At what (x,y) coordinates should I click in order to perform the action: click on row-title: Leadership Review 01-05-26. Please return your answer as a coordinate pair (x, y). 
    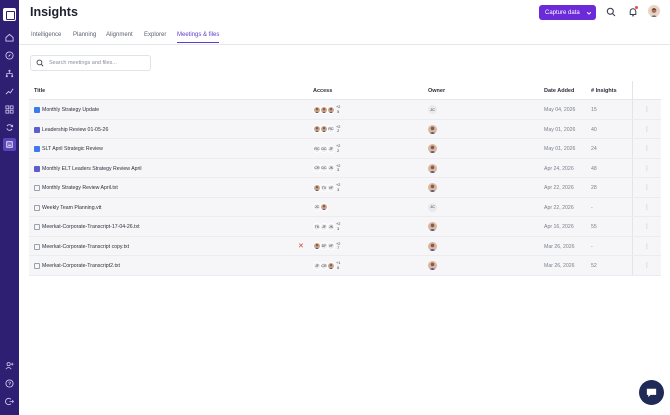
    Looking at the image, I should click on (75, 130).